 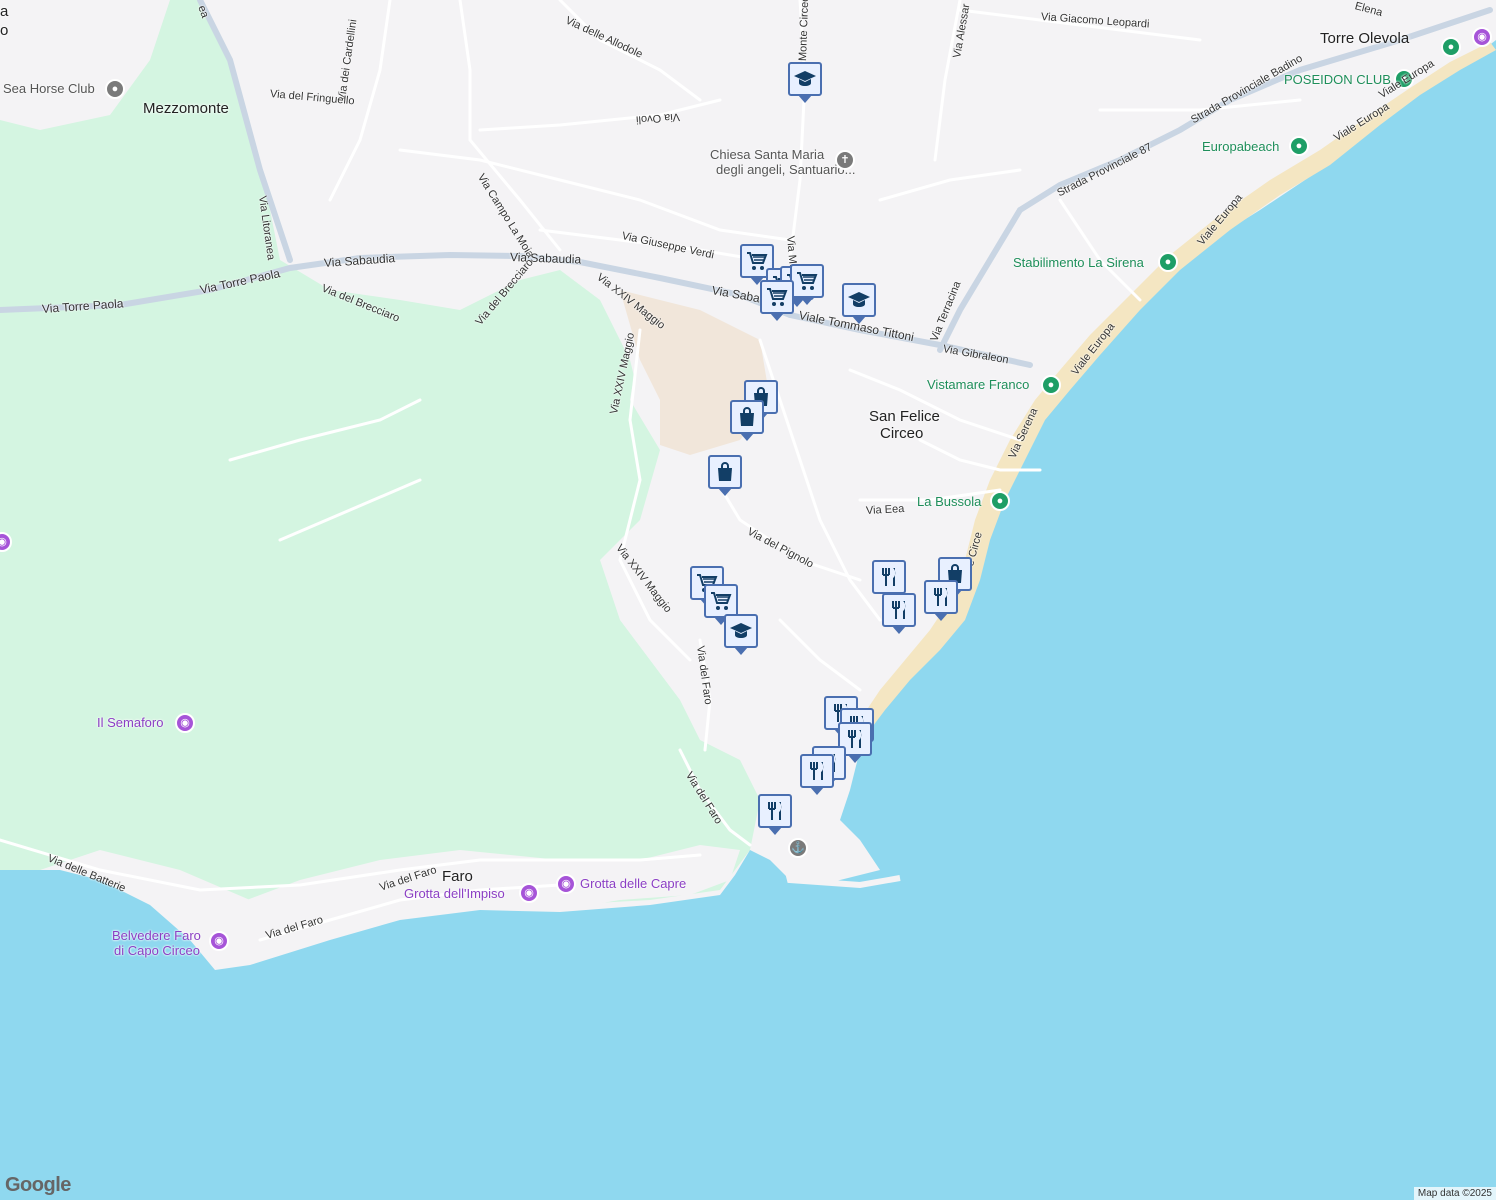 What do you see at coordinates (157, 950) in the screenshot?
I see `poi-belvedere-2: di Capo Circeo` at bounding box center [157, 950].